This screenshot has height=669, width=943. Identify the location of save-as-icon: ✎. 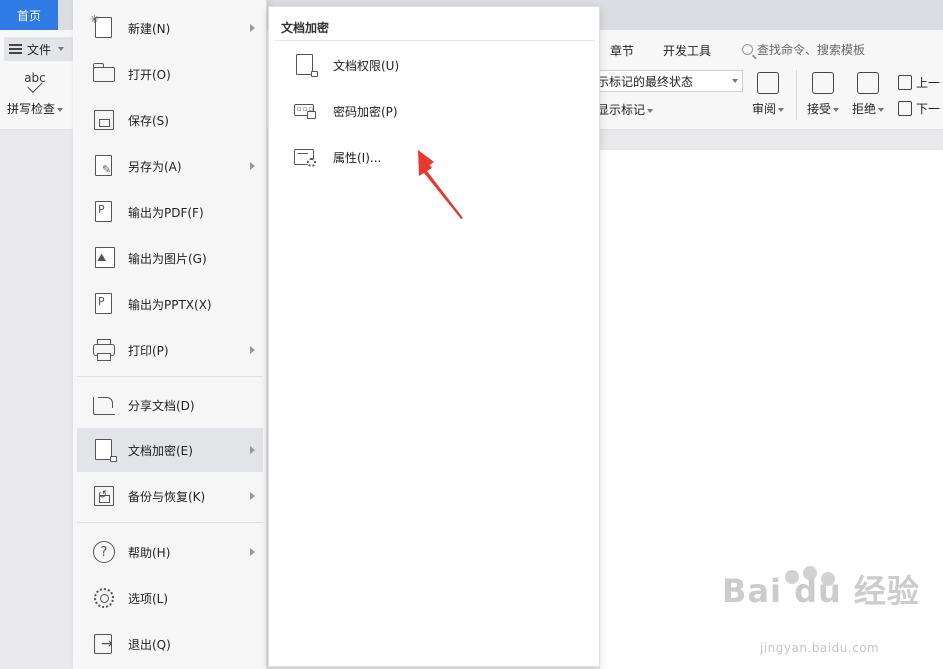
(104, 166).